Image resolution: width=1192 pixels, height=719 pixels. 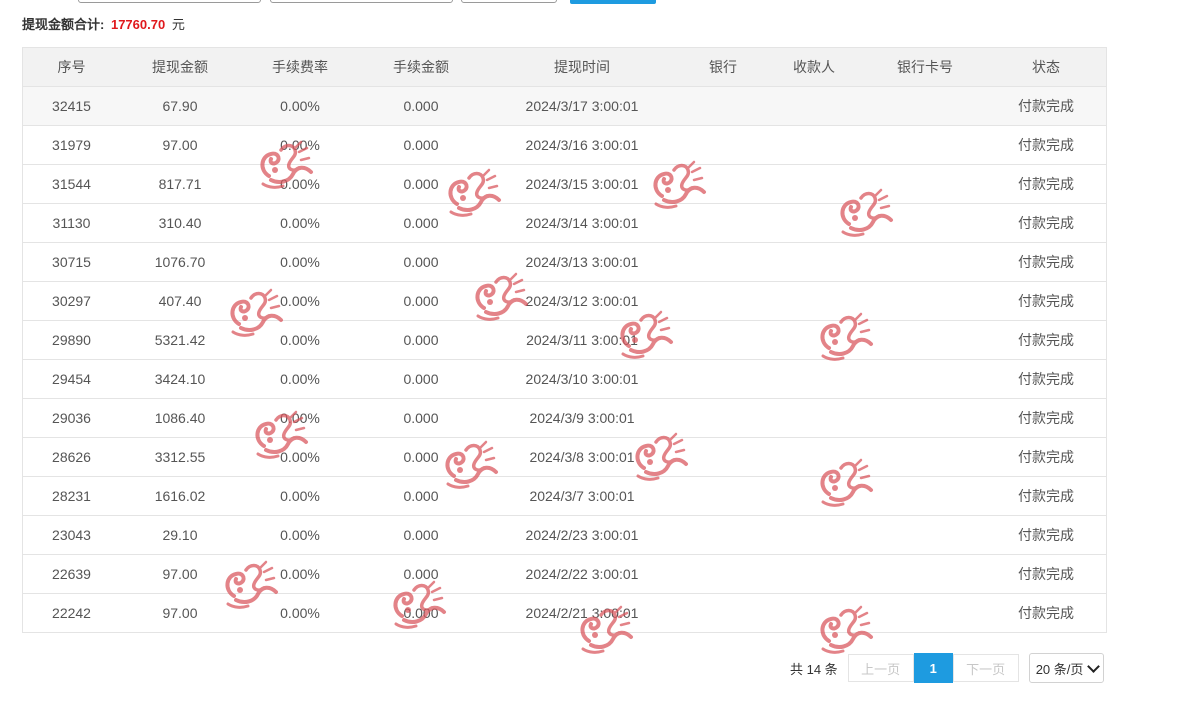 I want to click on search-button, so click(x=613, y=2).